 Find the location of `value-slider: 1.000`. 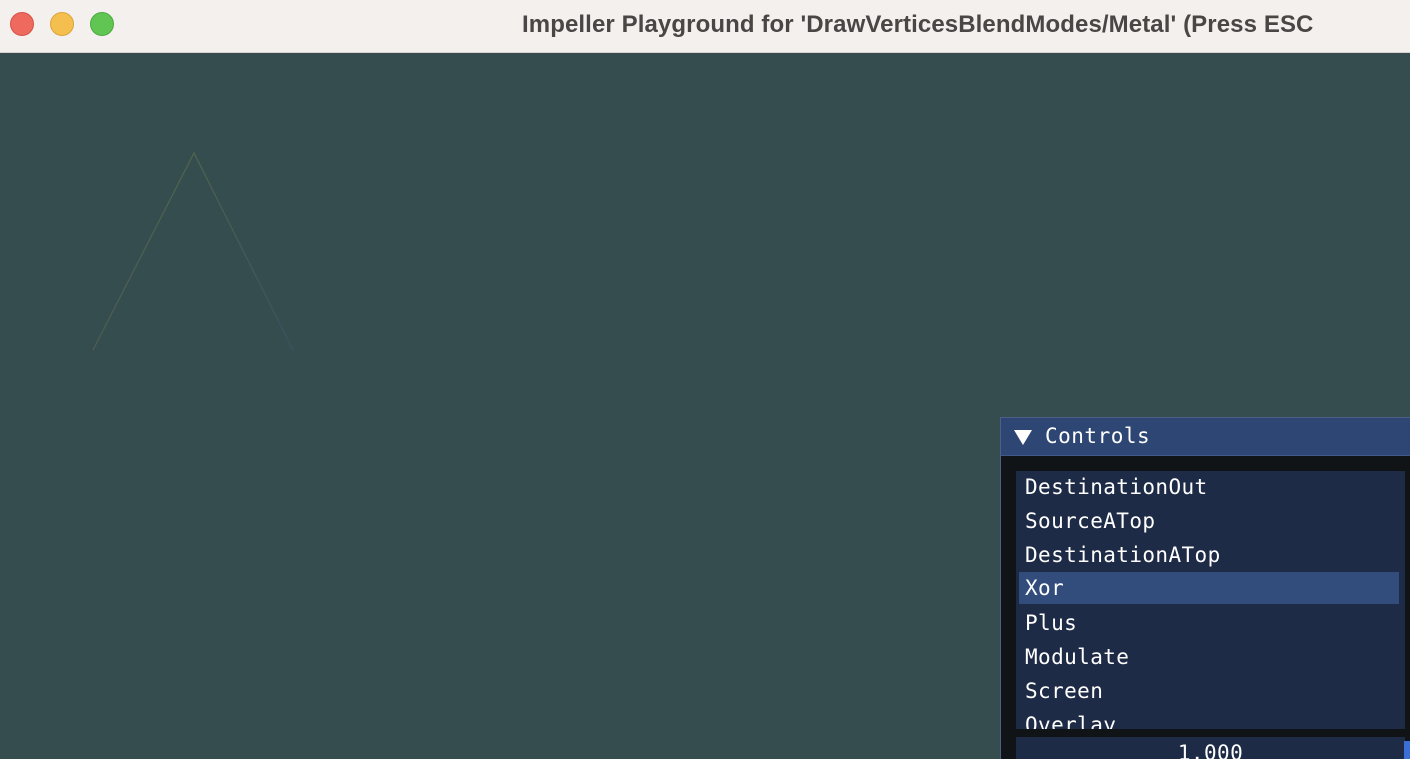

value-slider: 1.000 is located at coordinates (1210, 748).